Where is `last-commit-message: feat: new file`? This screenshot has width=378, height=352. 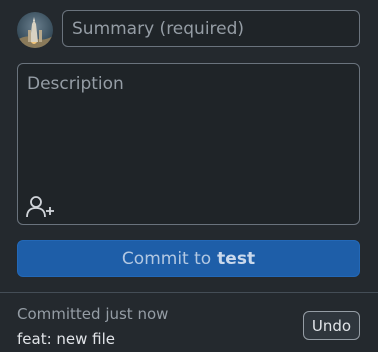 last-commit-message: feat: new file is located at coordinates (66, 339).